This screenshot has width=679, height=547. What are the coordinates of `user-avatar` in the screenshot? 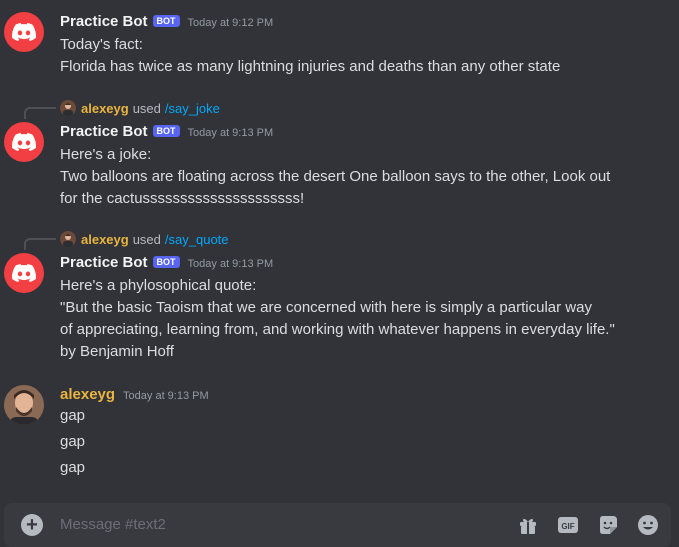 It's located at (24, 405).